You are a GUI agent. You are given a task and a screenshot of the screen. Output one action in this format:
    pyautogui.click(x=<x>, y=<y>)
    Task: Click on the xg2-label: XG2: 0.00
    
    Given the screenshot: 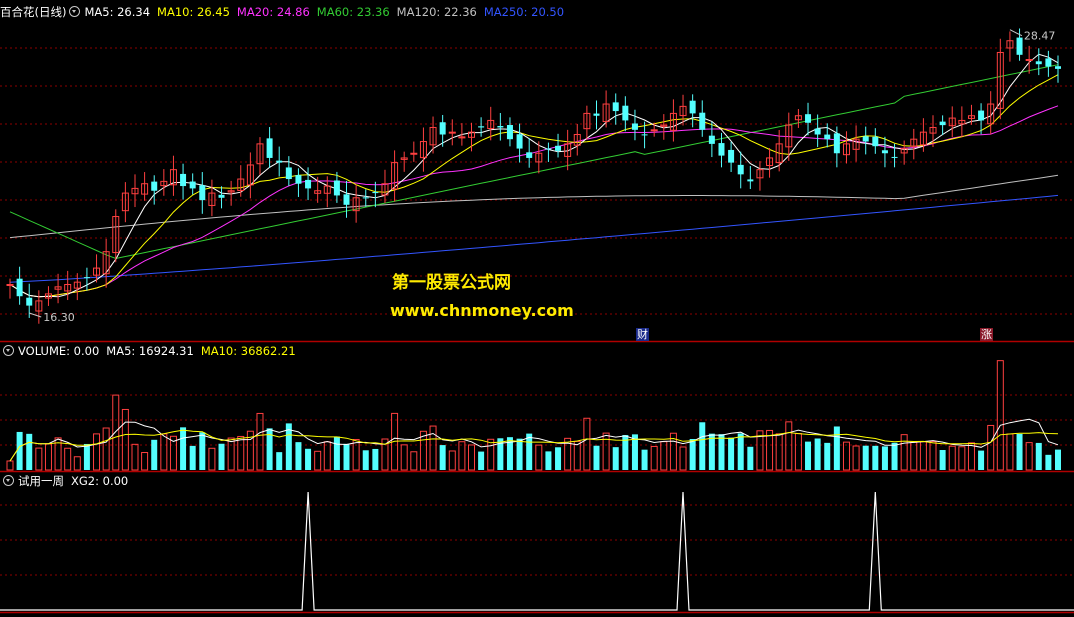 What is the action you would take?
    pyautogui.click(x=100, y=481)
    